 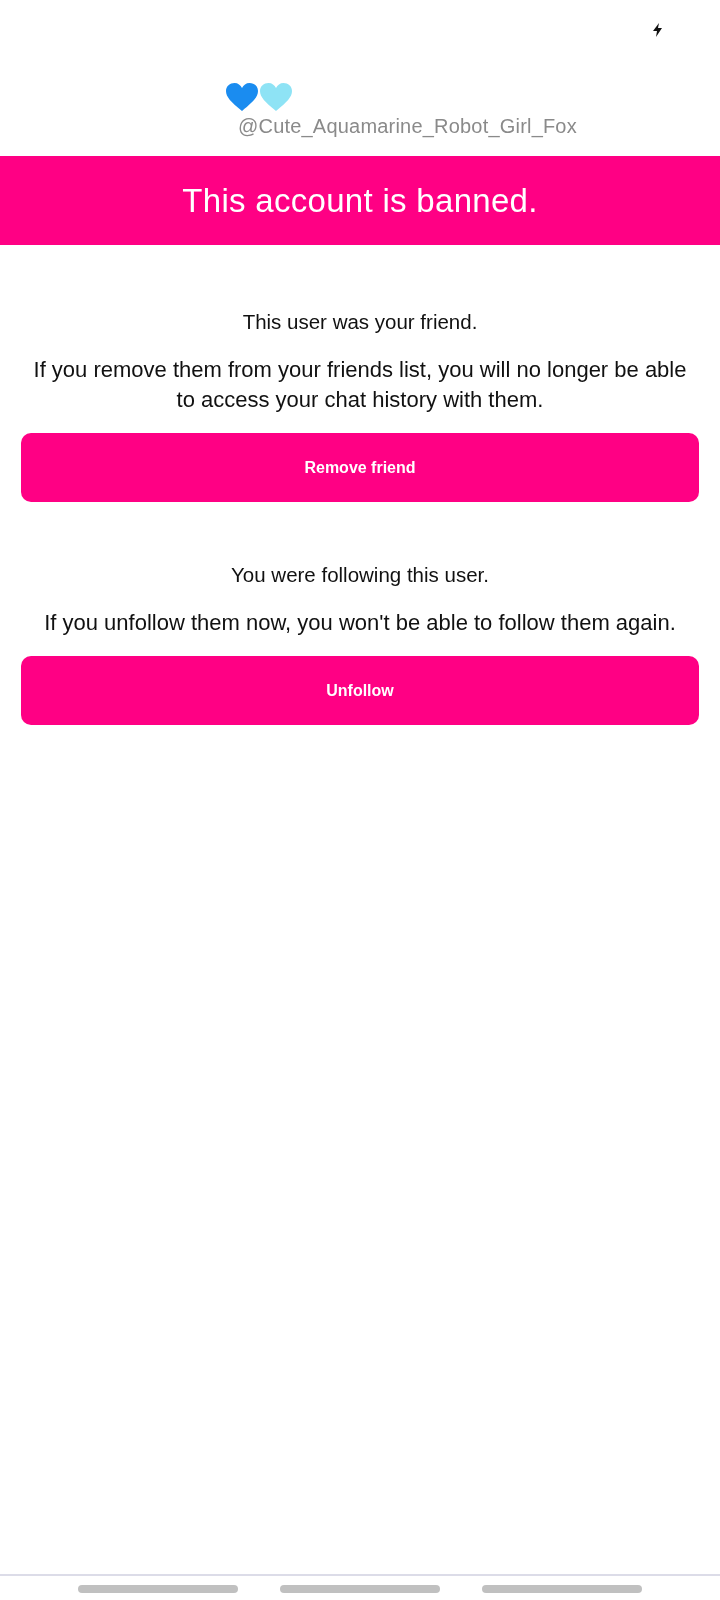 What do you see at coordinates (360, 385) in the screenshot?
I see `section-note: If you remove them from your friends list, you will no longer be able to access your chat history with them.` at bounding box center [360, 385].